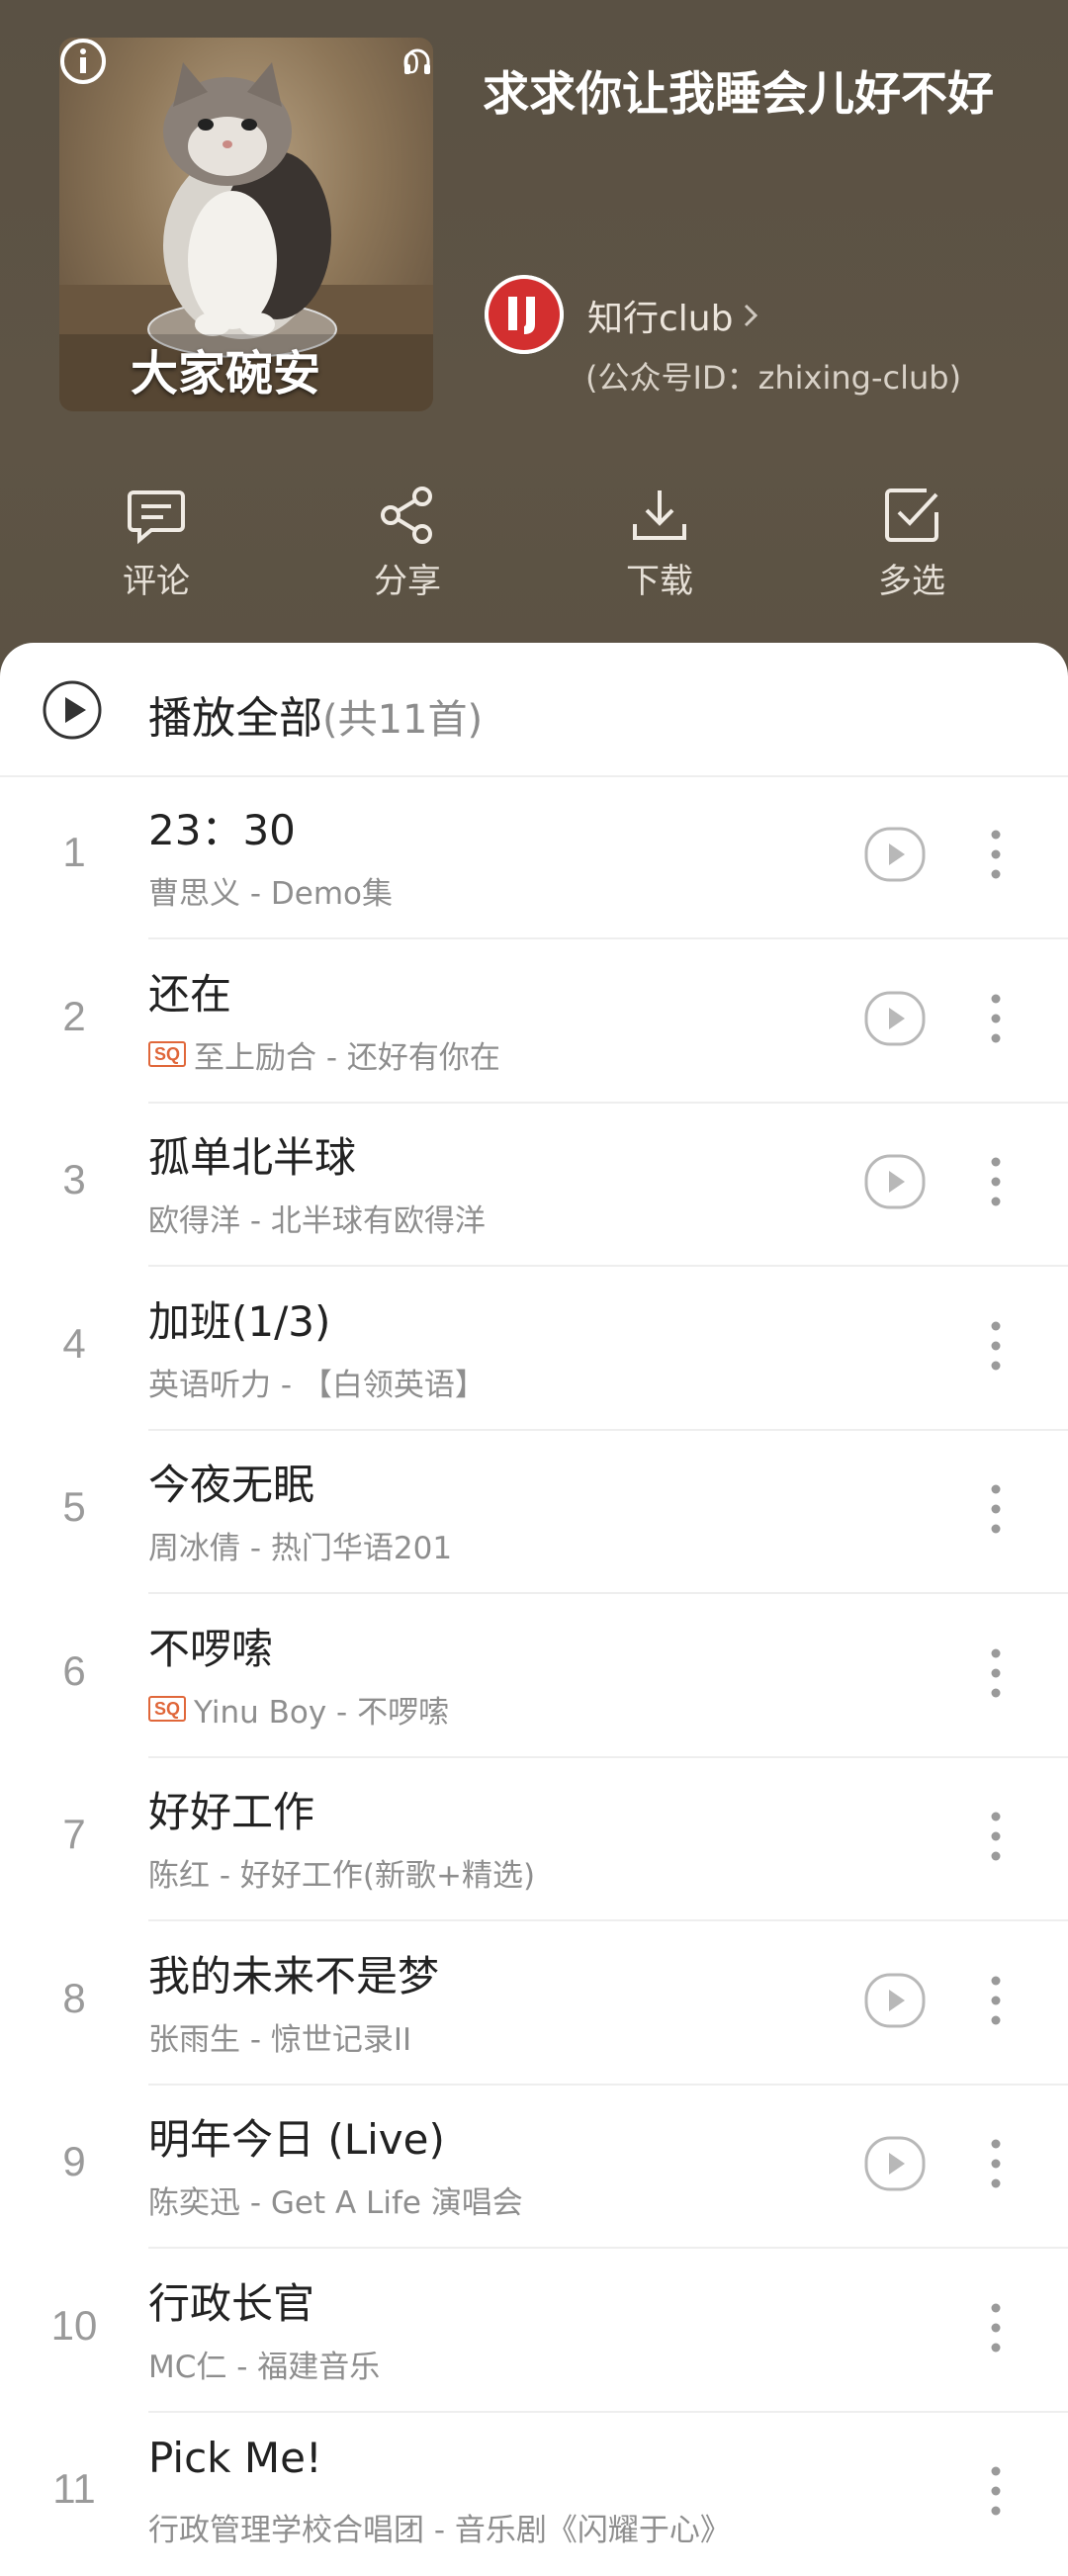 The image size is (1068, 2576). Describe the element at coordinates (534, 2332) in the screenshot. I see `song-row: 10 行政长官 MC仁 - 福建音乐` at that location.